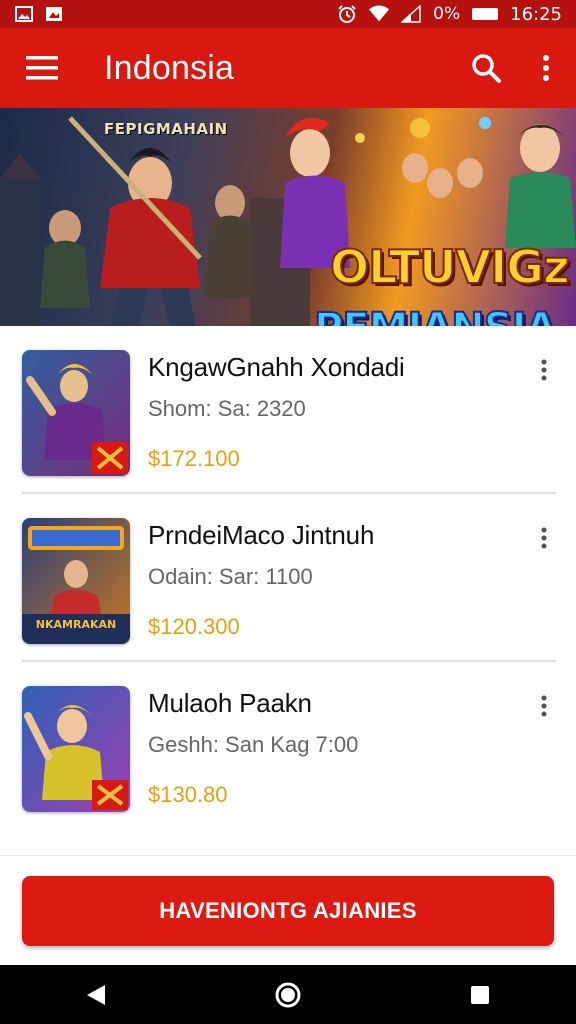 The image size is (576, 1024). I want to click on menu-icon, so click(42, 68).